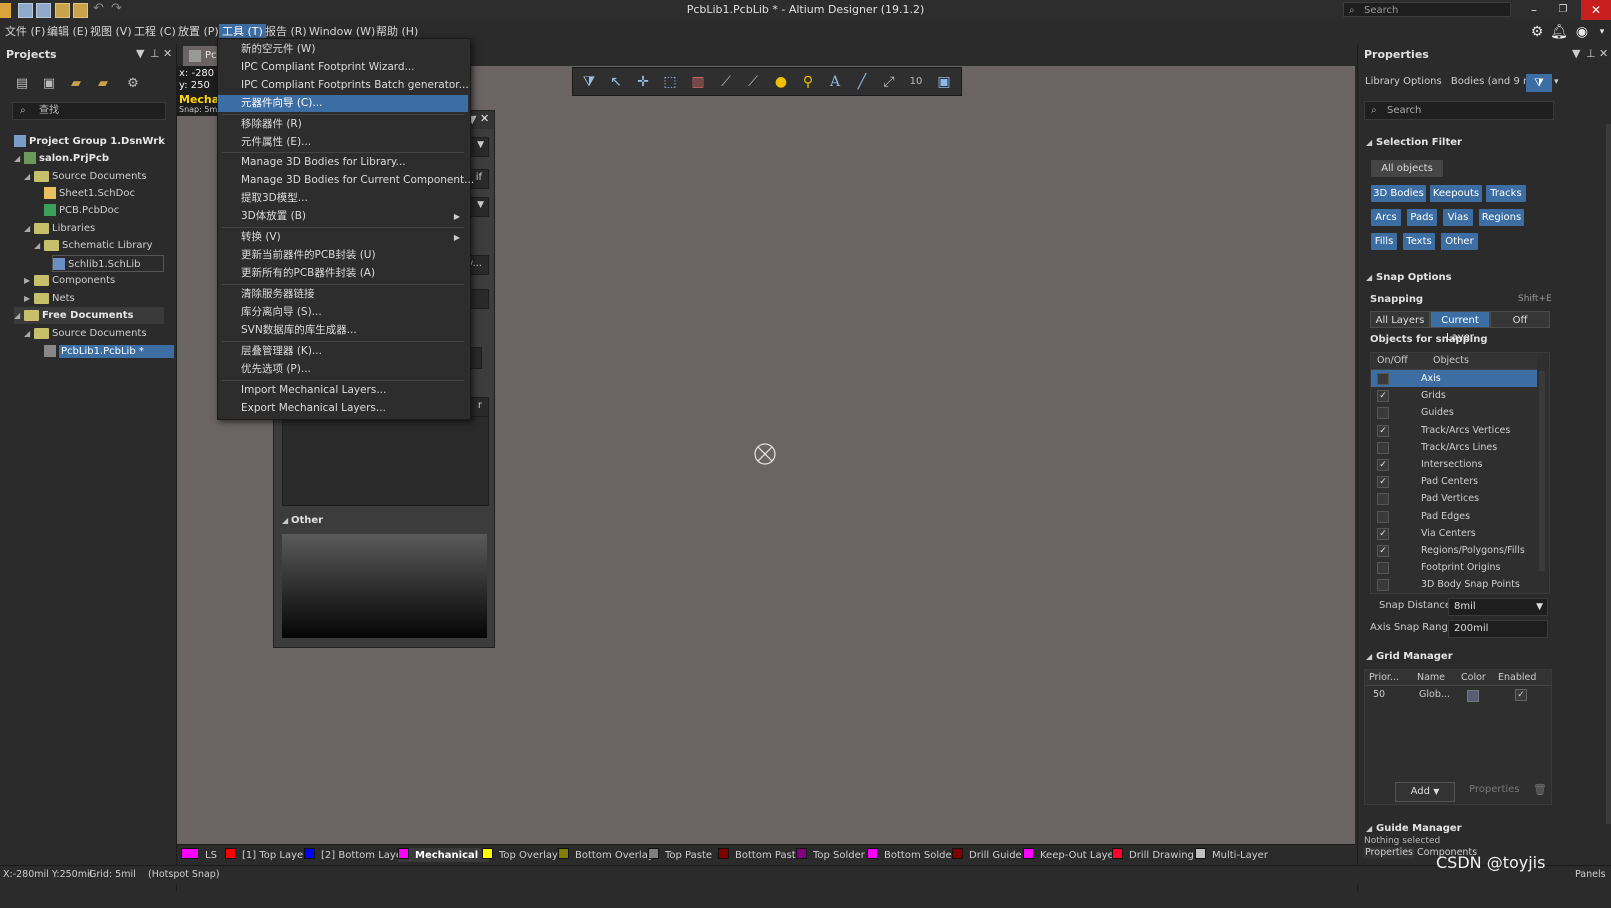 Image resolution: width=1611 pixels, height=908 pixels. I want to click on menu-item-clear-server-links: 清除服务器链接, so click(343, 294).